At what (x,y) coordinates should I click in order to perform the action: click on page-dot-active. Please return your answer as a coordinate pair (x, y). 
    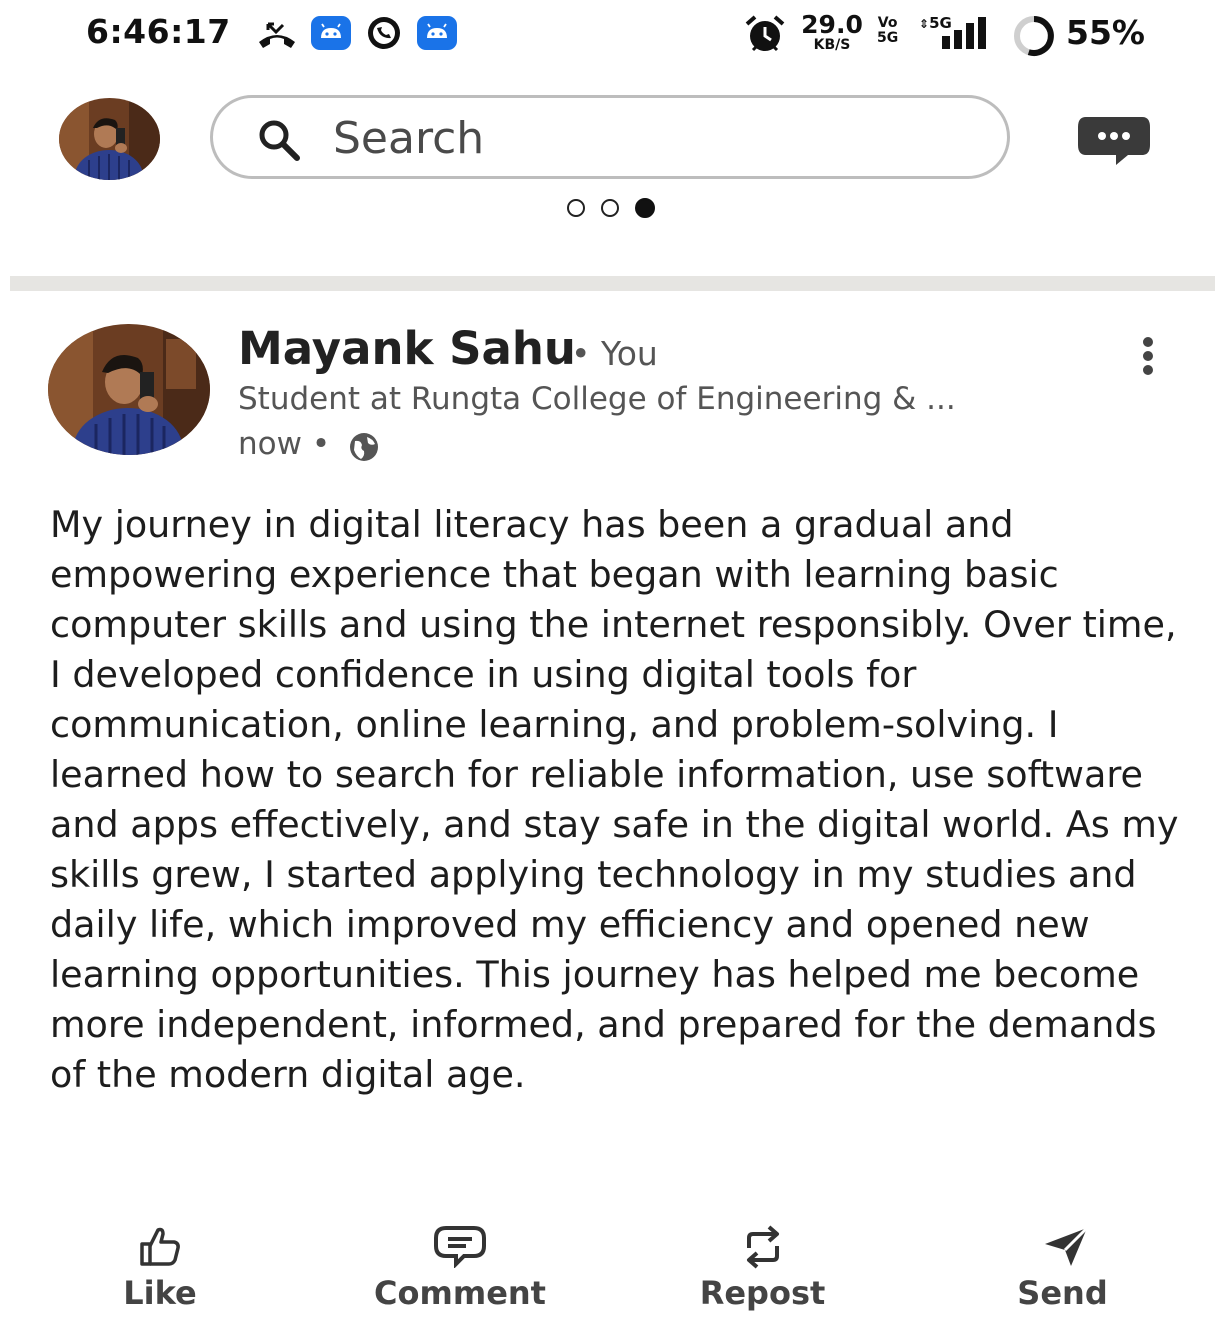
    Looking at the image, I should click on (645, 208).